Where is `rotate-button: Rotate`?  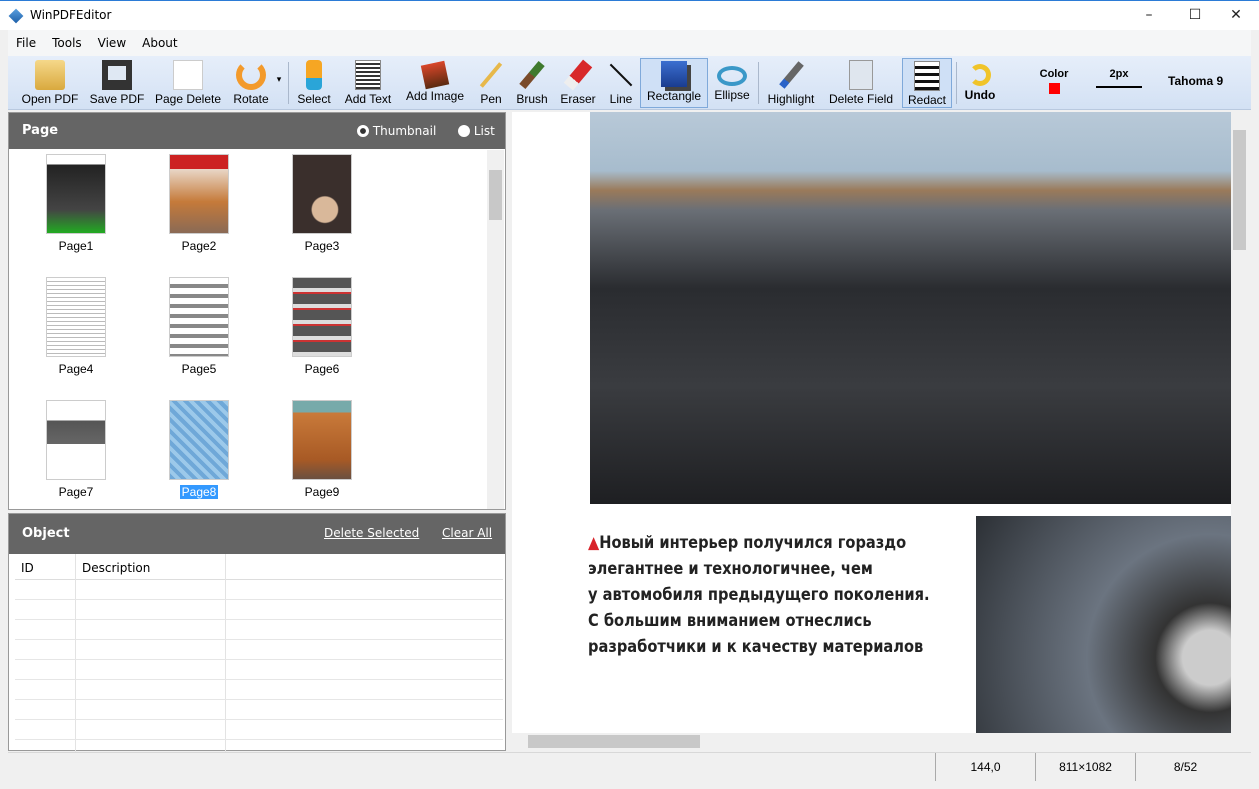
rotate-button: Rotate is located at coordinates (251, 83).